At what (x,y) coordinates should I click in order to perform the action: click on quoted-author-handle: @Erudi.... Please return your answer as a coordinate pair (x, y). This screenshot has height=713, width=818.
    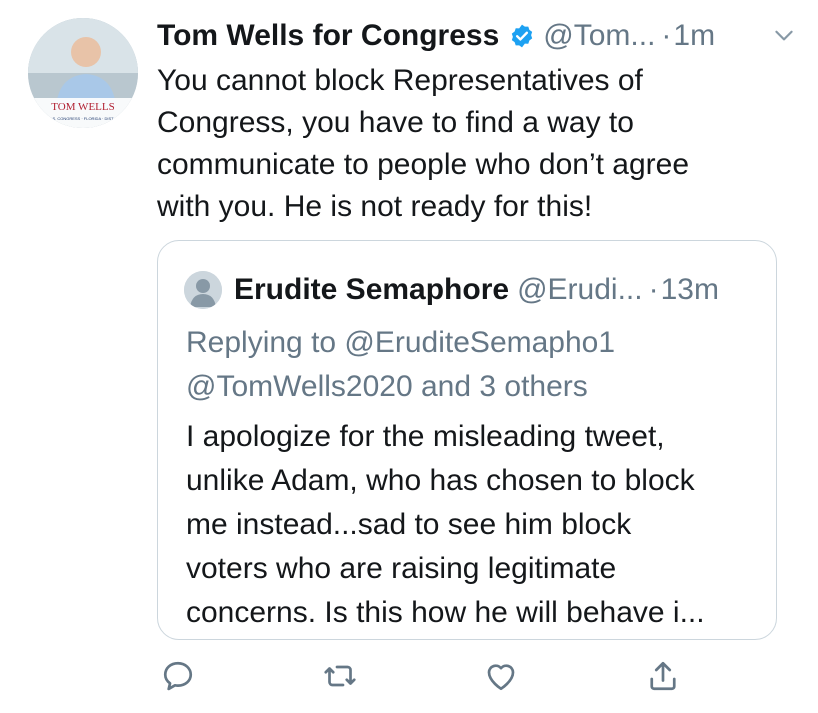
    Looking at the image, I should click on (580, 290).